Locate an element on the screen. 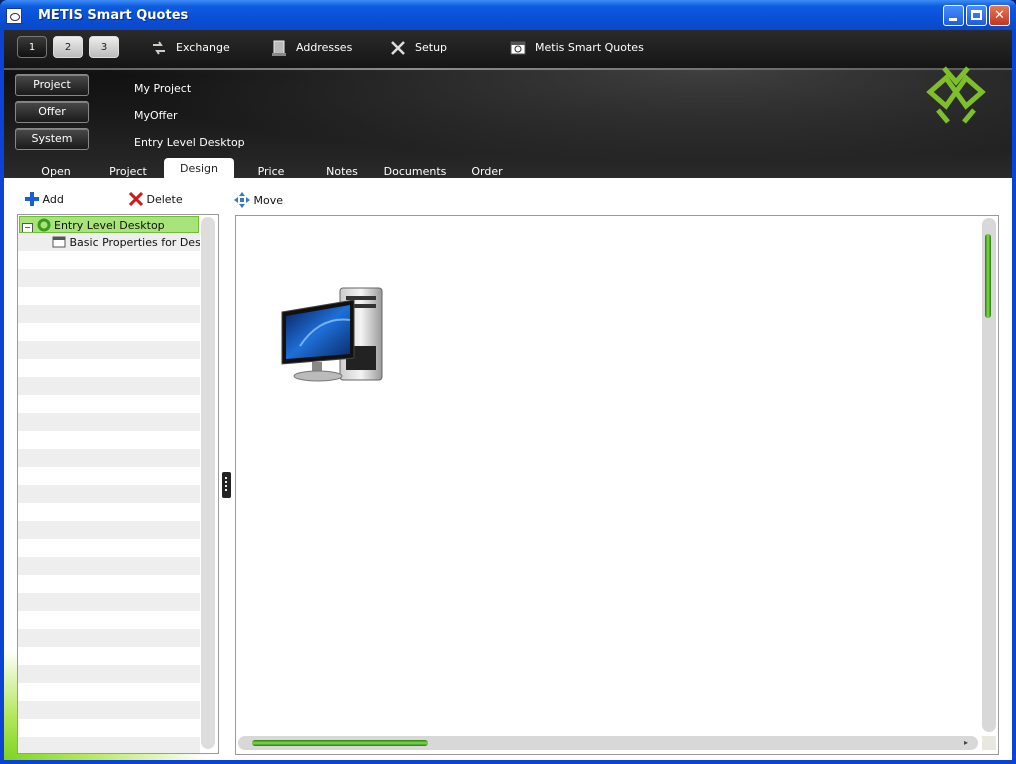  tree-child-label: Basic Properties for Desk is located at coordinates (135, 242).